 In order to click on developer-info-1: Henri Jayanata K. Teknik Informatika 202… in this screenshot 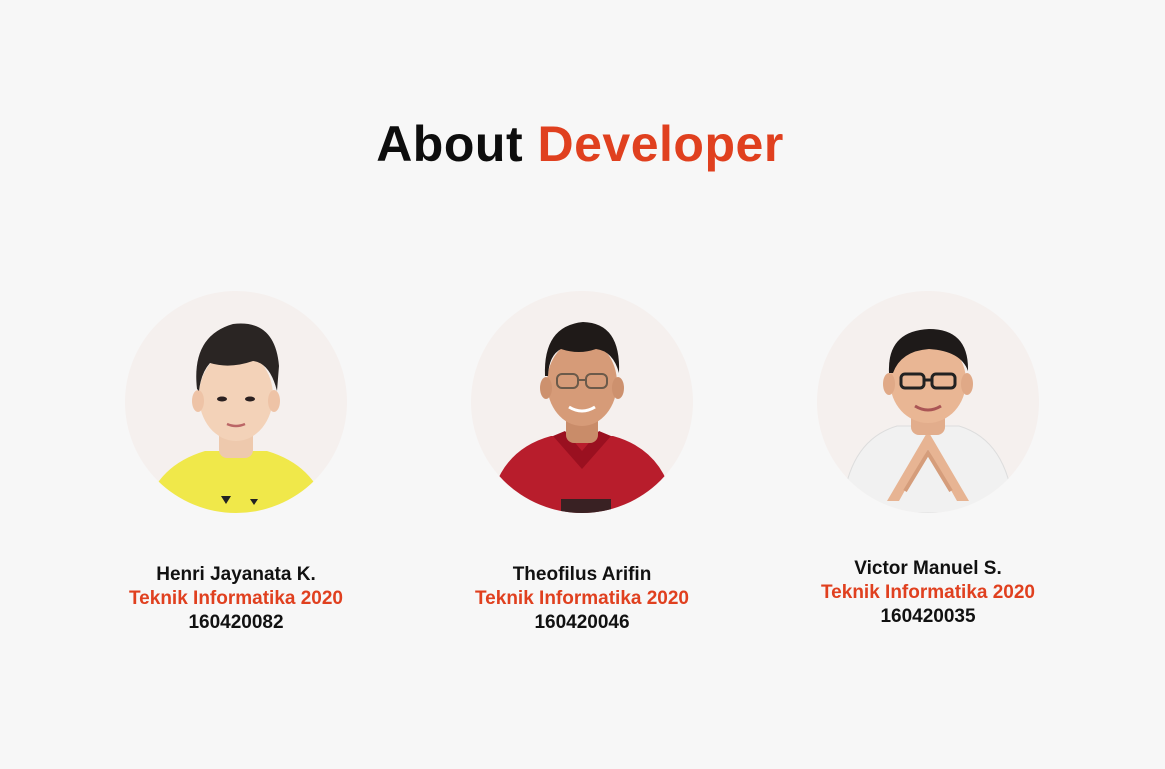, I will do `click(236, 599)`.